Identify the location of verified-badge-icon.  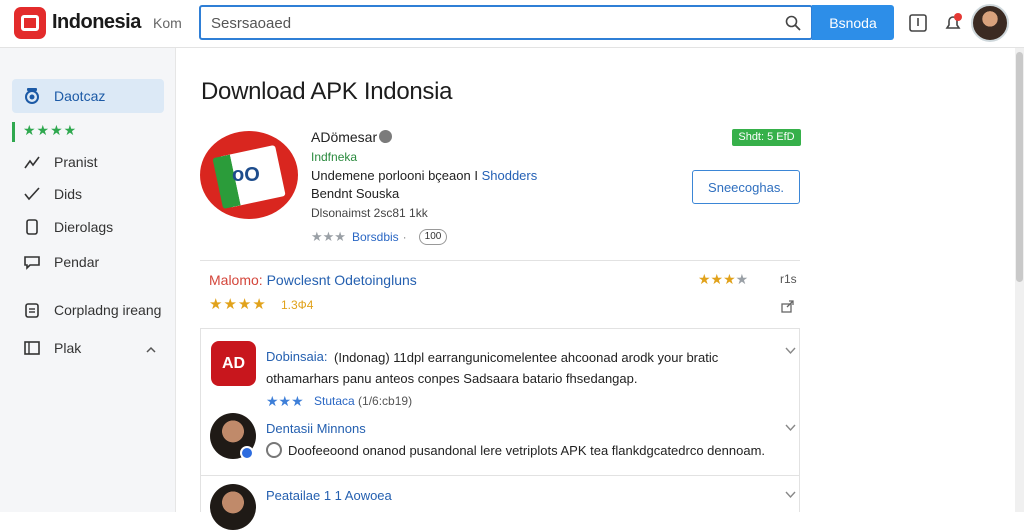
(247, 453).